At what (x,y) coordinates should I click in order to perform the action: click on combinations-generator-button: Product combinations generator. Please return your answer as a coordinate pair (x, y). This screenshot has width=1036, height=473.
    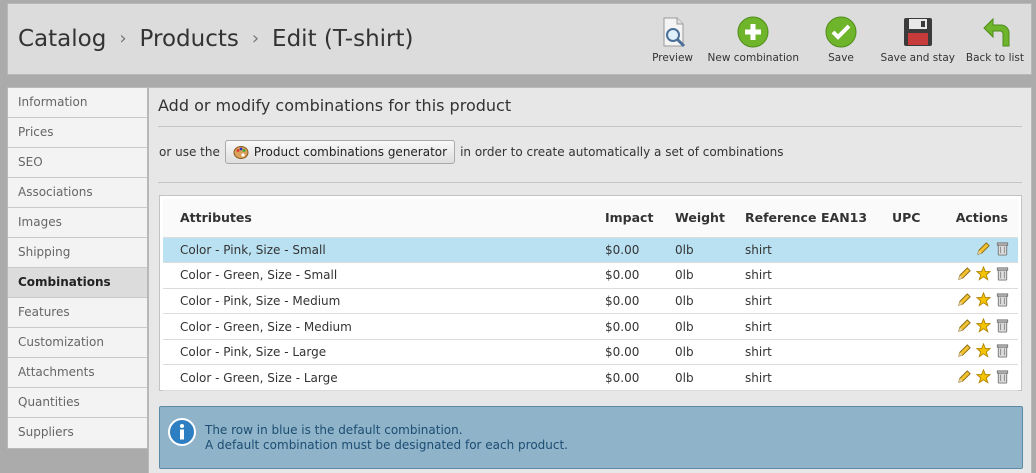
    Looking at the image, I should click on (340, 152).